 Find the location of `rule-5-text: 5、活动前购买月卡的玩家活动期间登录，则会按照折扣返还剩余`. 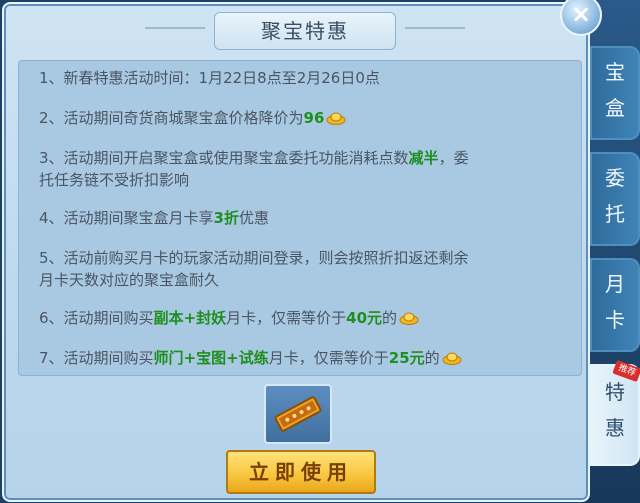

rule-5-text: 5、活动前购买月卡的玩家活动期间登录，则会按照折扣返还剩余 is located at coordinates (254, 258).